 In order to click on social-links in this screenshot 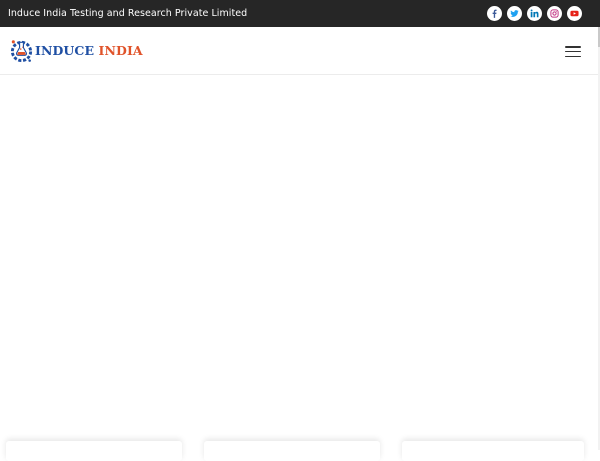, I will do `click(534, 13)`.